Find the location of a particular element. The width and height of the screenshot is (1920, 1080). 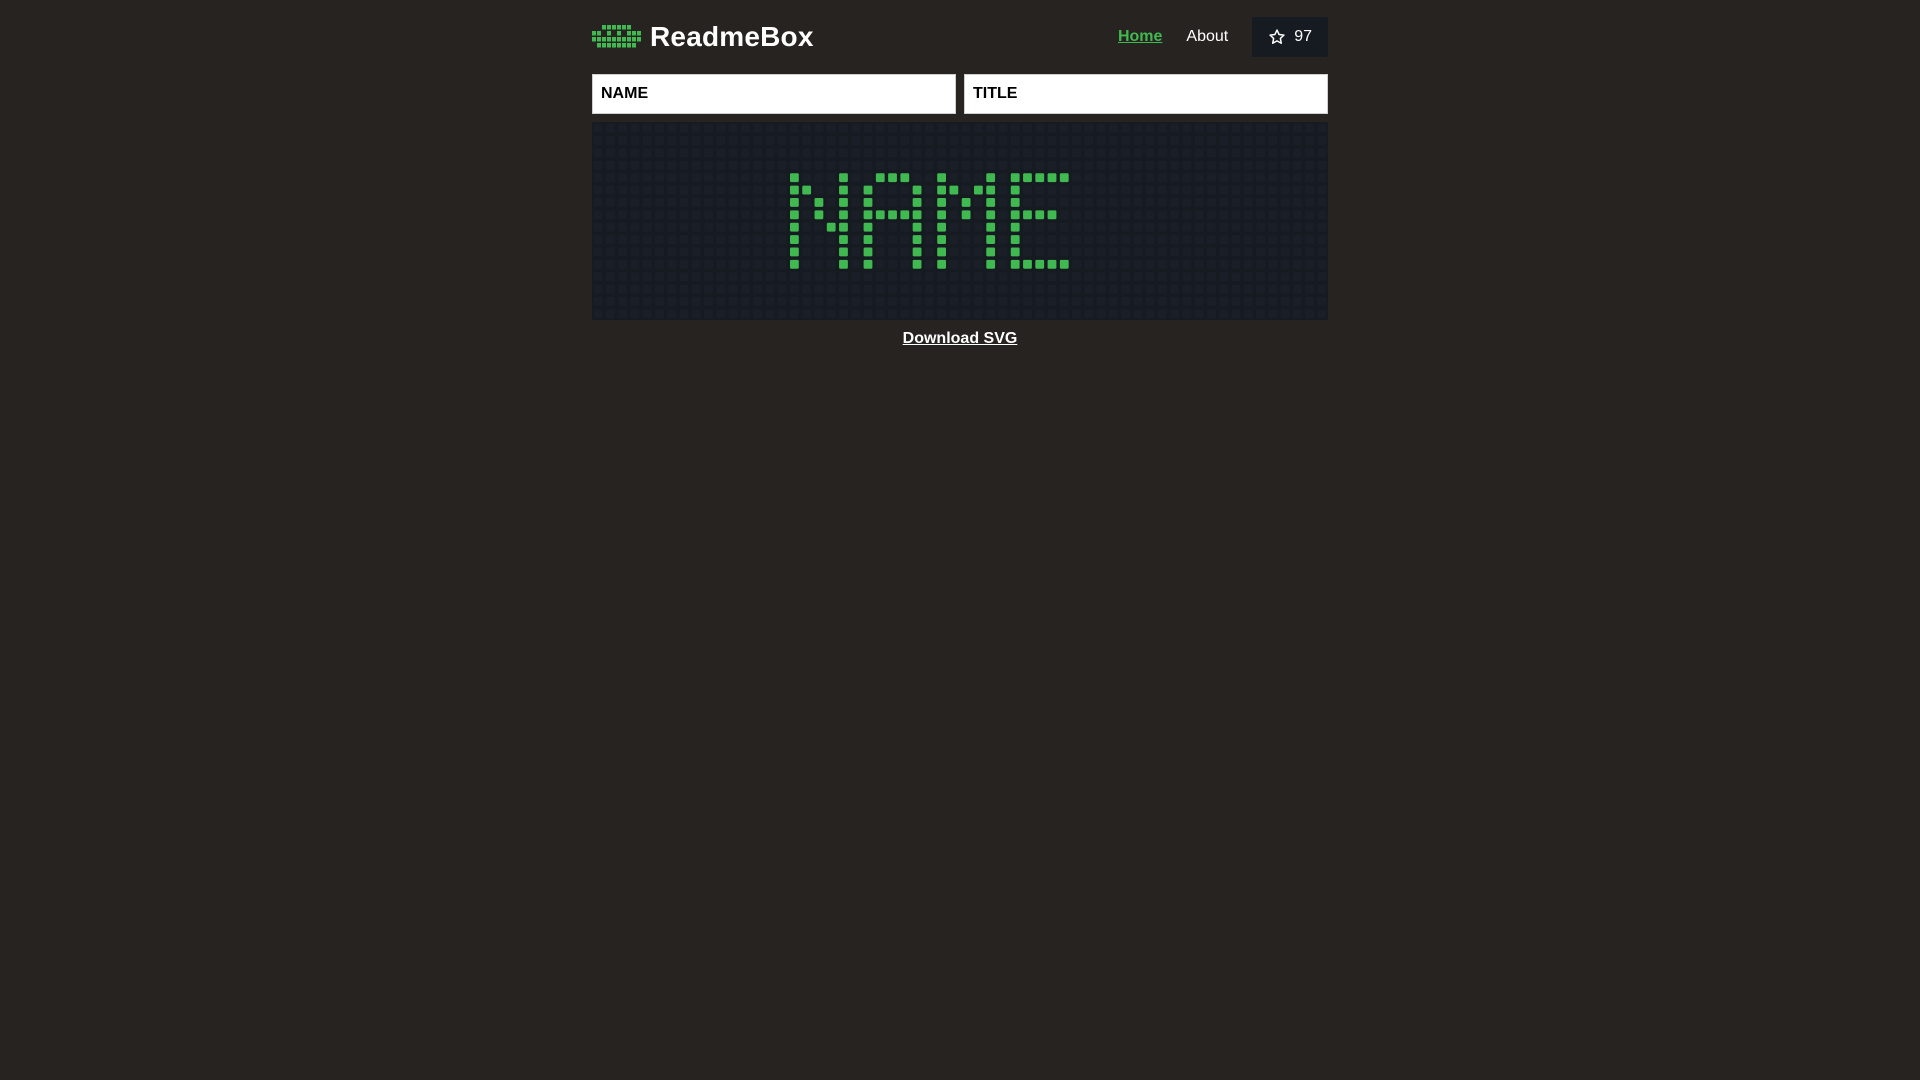

name-input is located at coordinates (774, 94).